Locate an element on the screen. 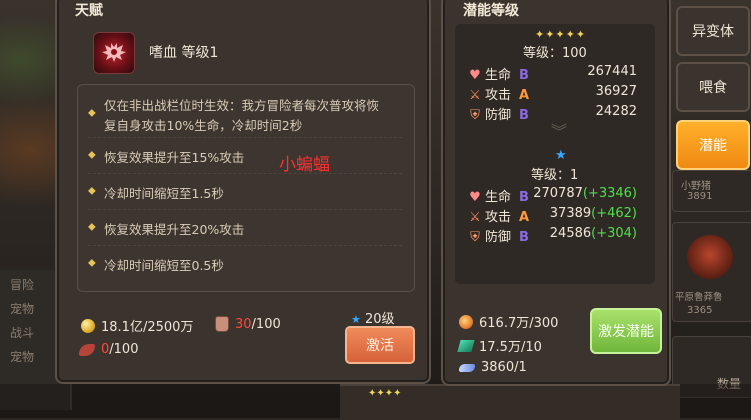 This screenshot has width=751, height=420. effect-item: ◆ 冷却时间缩短至1.5秒 is located at coordinates (245, 190).